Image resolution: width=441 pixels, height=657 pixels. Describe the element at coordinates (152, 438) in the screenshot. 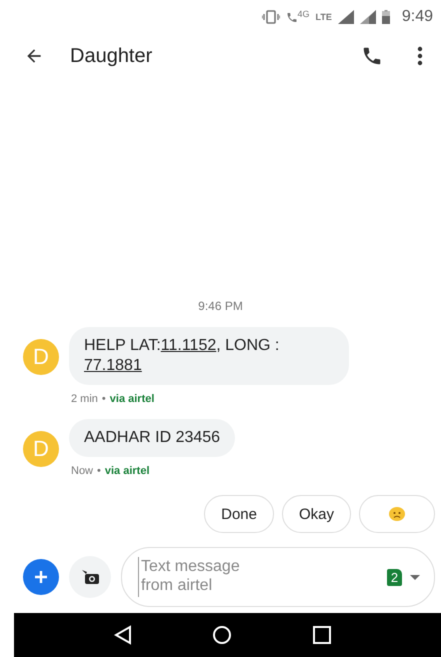

I see `message-bubble: AADHAR ID 23456` at that location.